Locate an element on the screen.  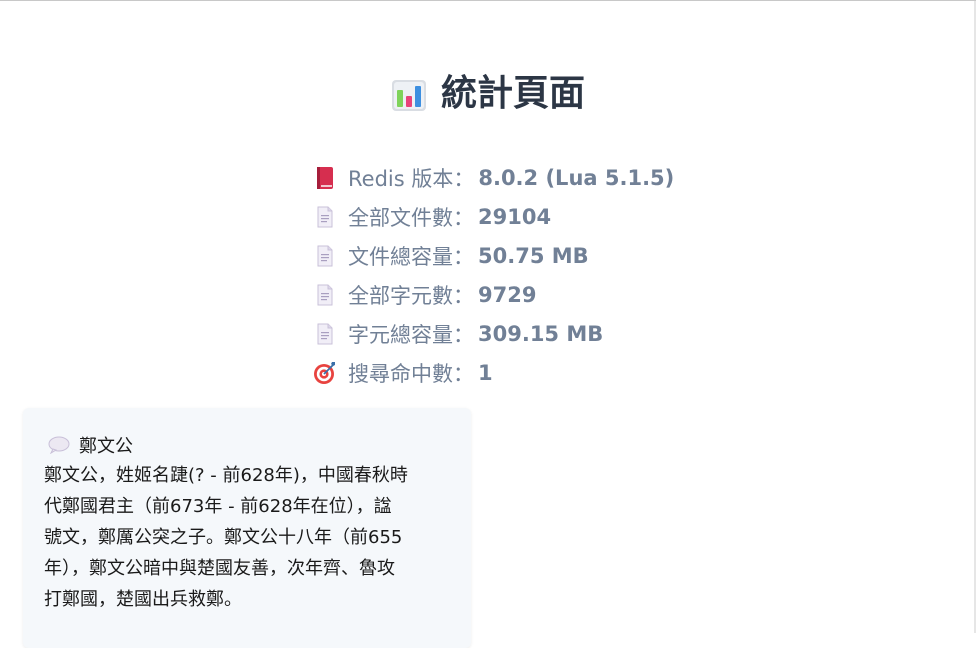
card-title-text: 鄭文公 is located at coordinates (106, 446).